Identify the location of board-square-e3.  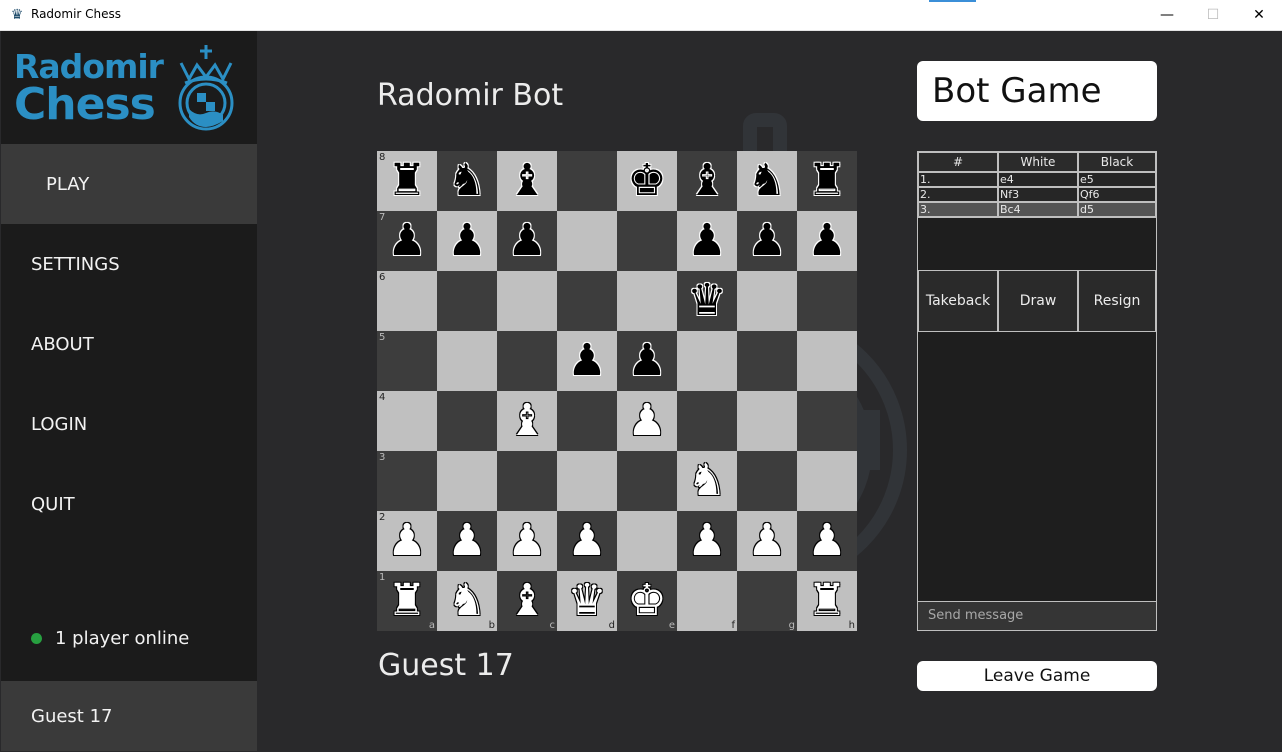
(647, 481).